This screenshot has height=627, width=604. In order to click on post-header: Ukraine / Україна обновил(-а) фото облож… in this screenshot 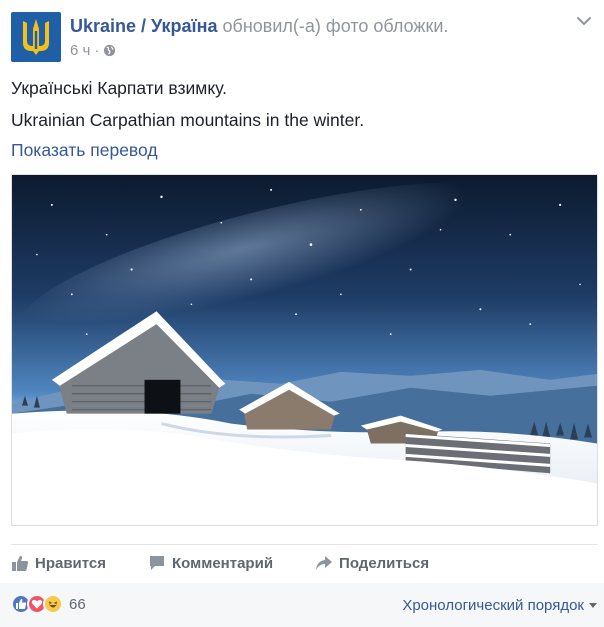, I will do `click(302, 38)`.